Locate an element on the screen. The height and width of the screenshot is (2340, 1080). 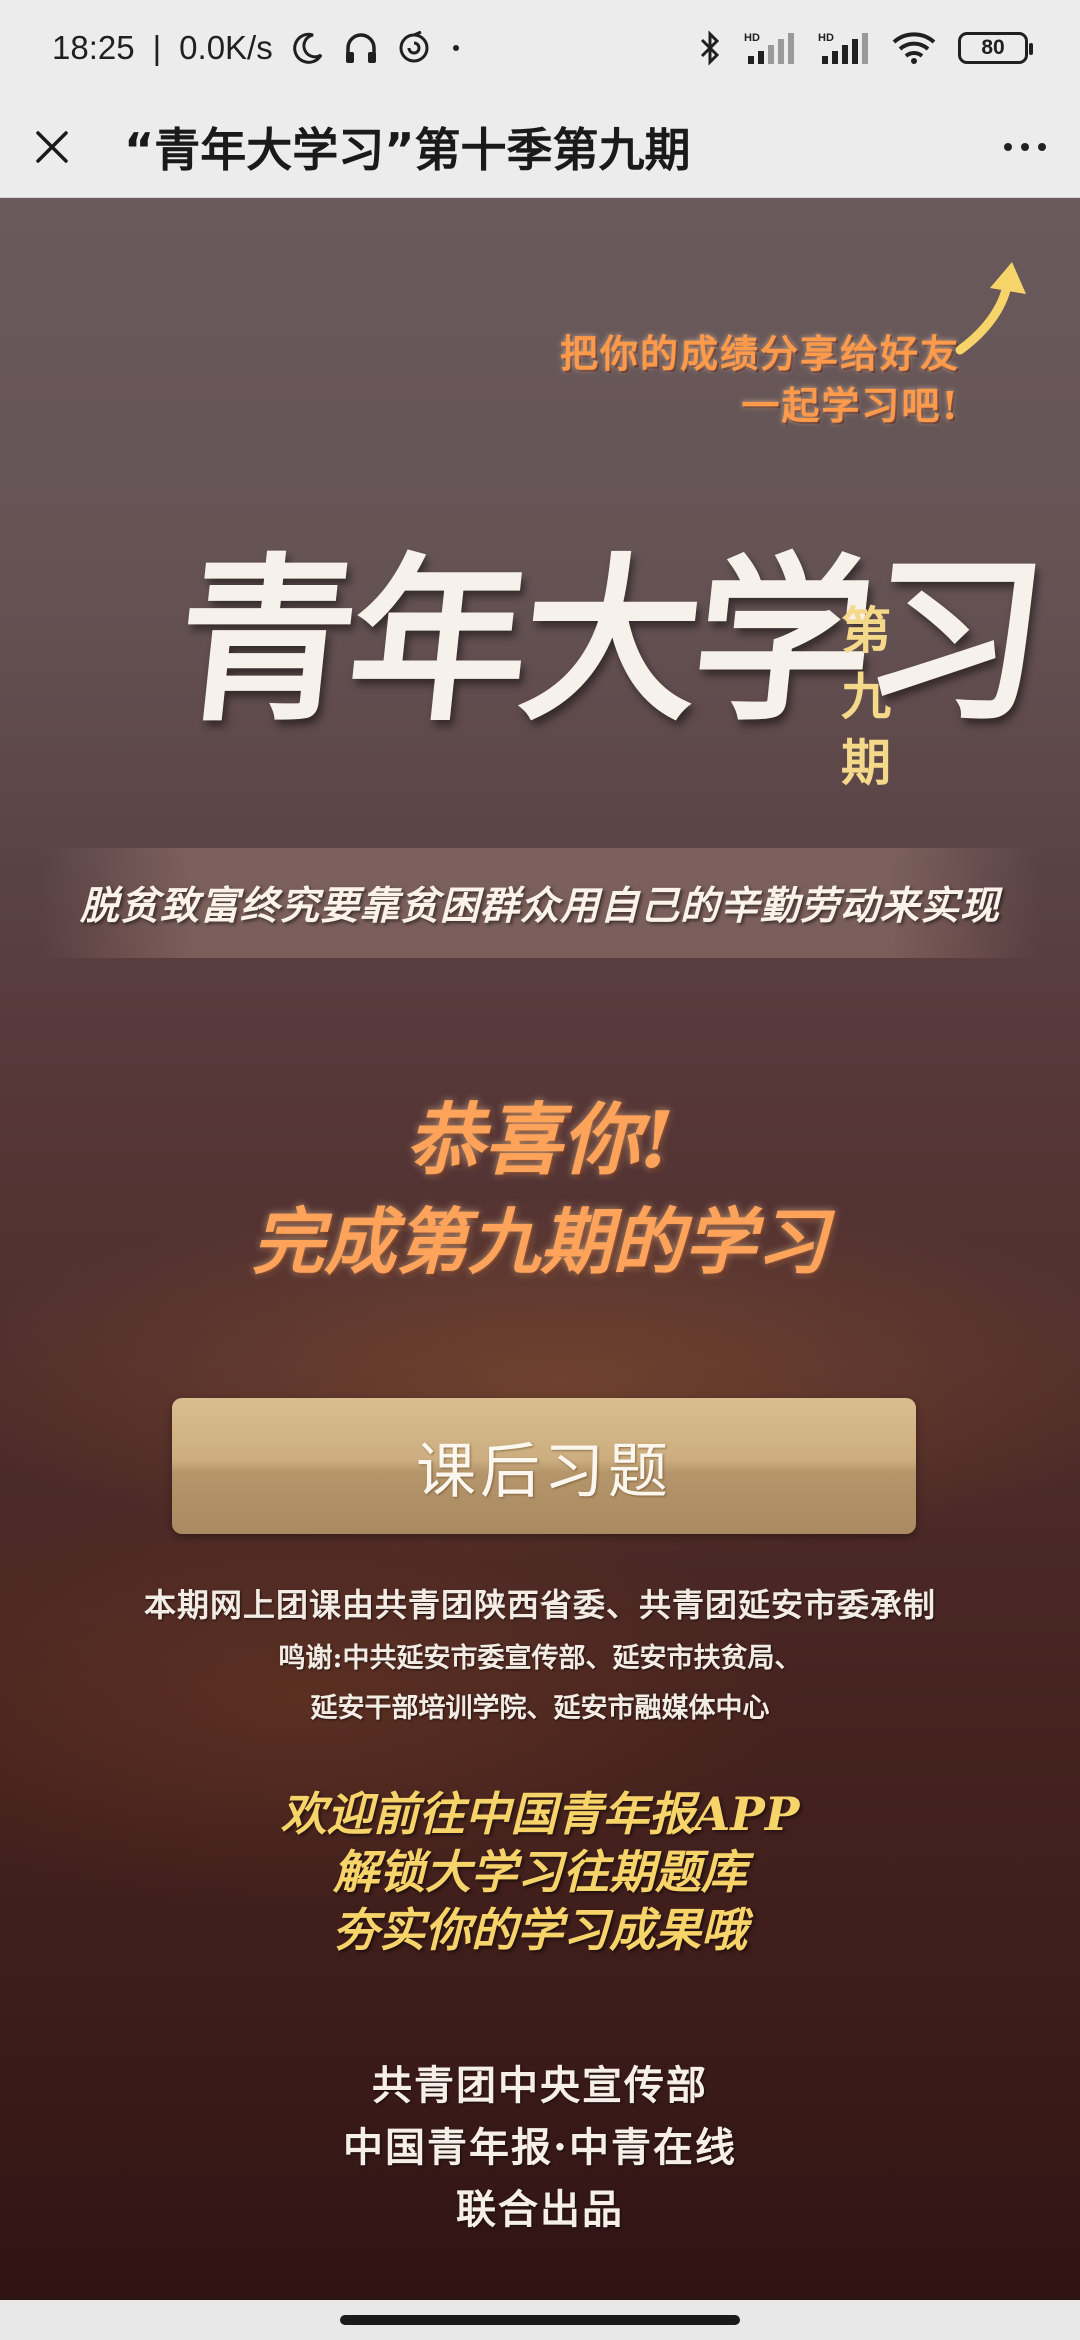
issue-char: 期 is located at coordinates (866, 762).